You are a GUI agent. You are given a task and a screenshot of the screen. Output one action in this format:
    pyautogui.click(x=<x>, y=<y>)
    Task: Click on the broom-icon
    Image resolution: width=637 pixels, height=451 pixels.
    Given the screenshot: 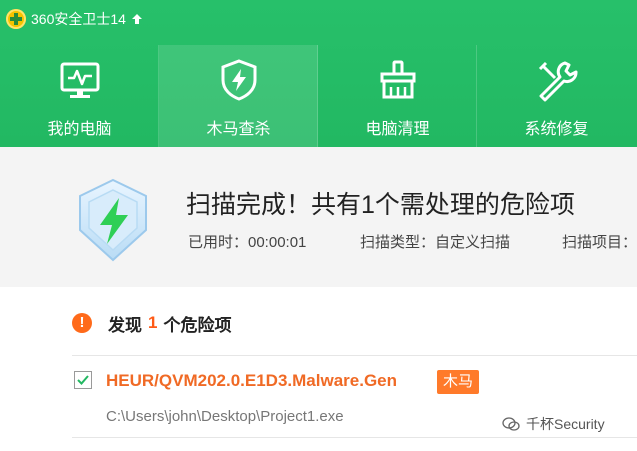 What is the action you would take?
    pyautogui.click(x=397, y=79)
    